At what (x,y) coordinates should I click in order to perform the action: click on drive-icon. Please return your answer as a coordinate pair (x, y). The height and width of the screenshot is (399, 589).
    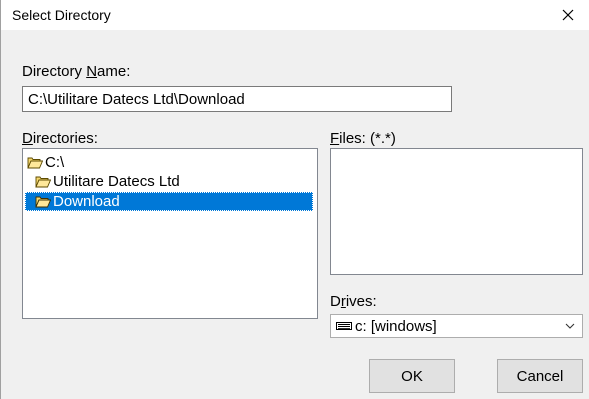
    Looking at the image, I should click on (344, 326).